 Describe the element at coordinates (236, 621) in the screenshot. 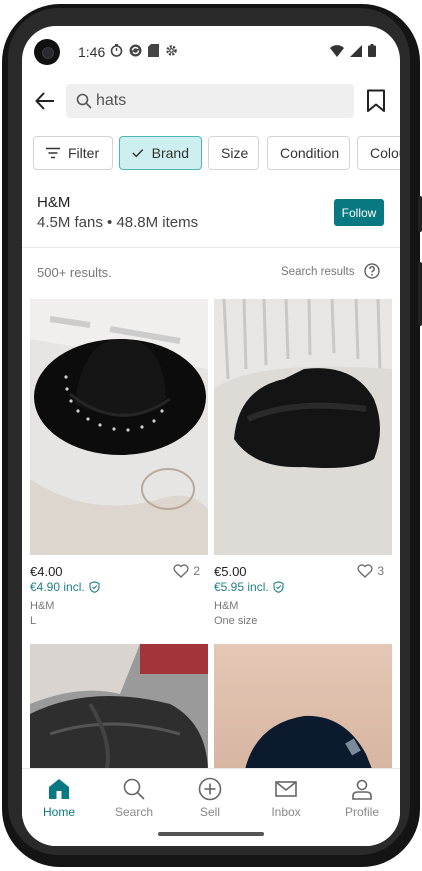

I see `item-size: One size` at that location.